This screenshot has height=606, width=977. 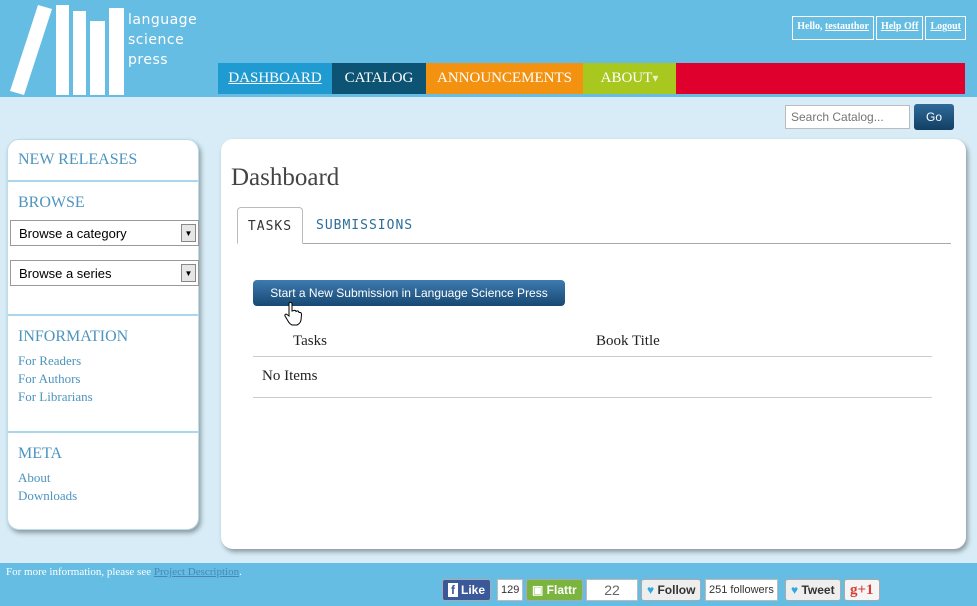 What do you see at coordinates (310, 341) in the screenshot?
I see `column-header-tasks: Tasks` at bounding box center [310, 341].